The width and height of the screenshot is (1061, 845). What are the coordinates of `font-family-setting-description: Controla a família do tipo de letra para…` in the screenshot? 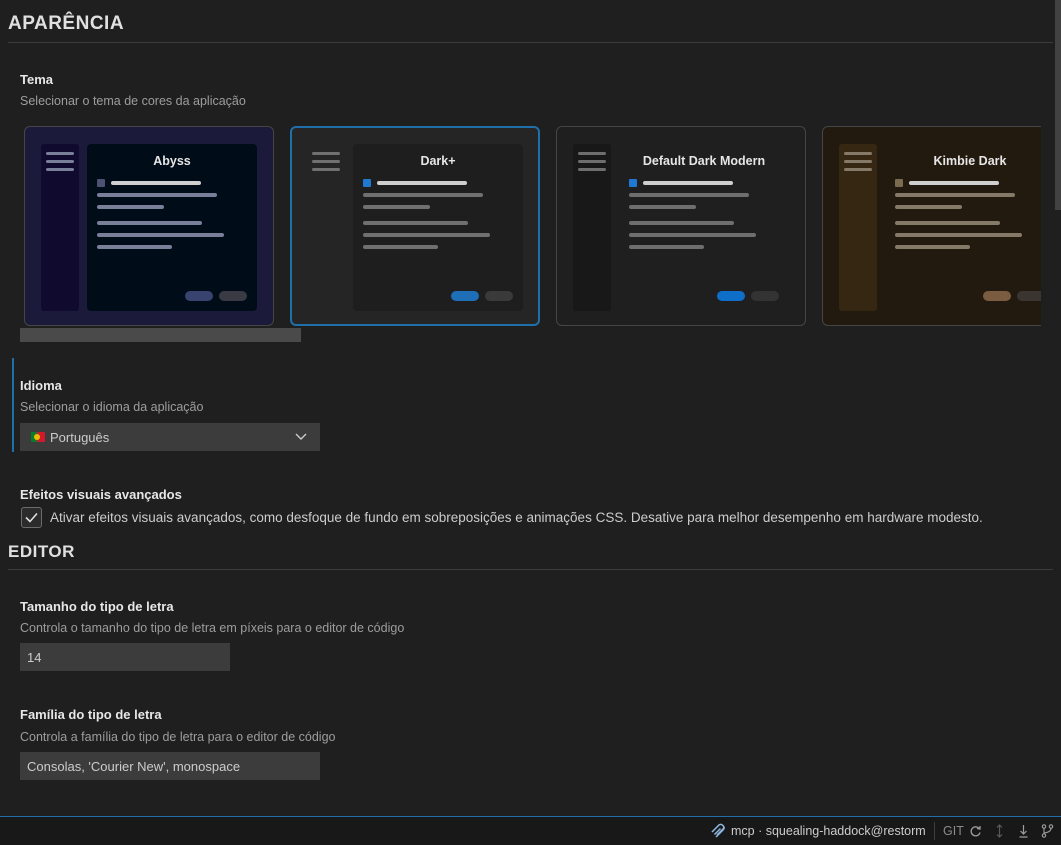 It's located at (178, 737).